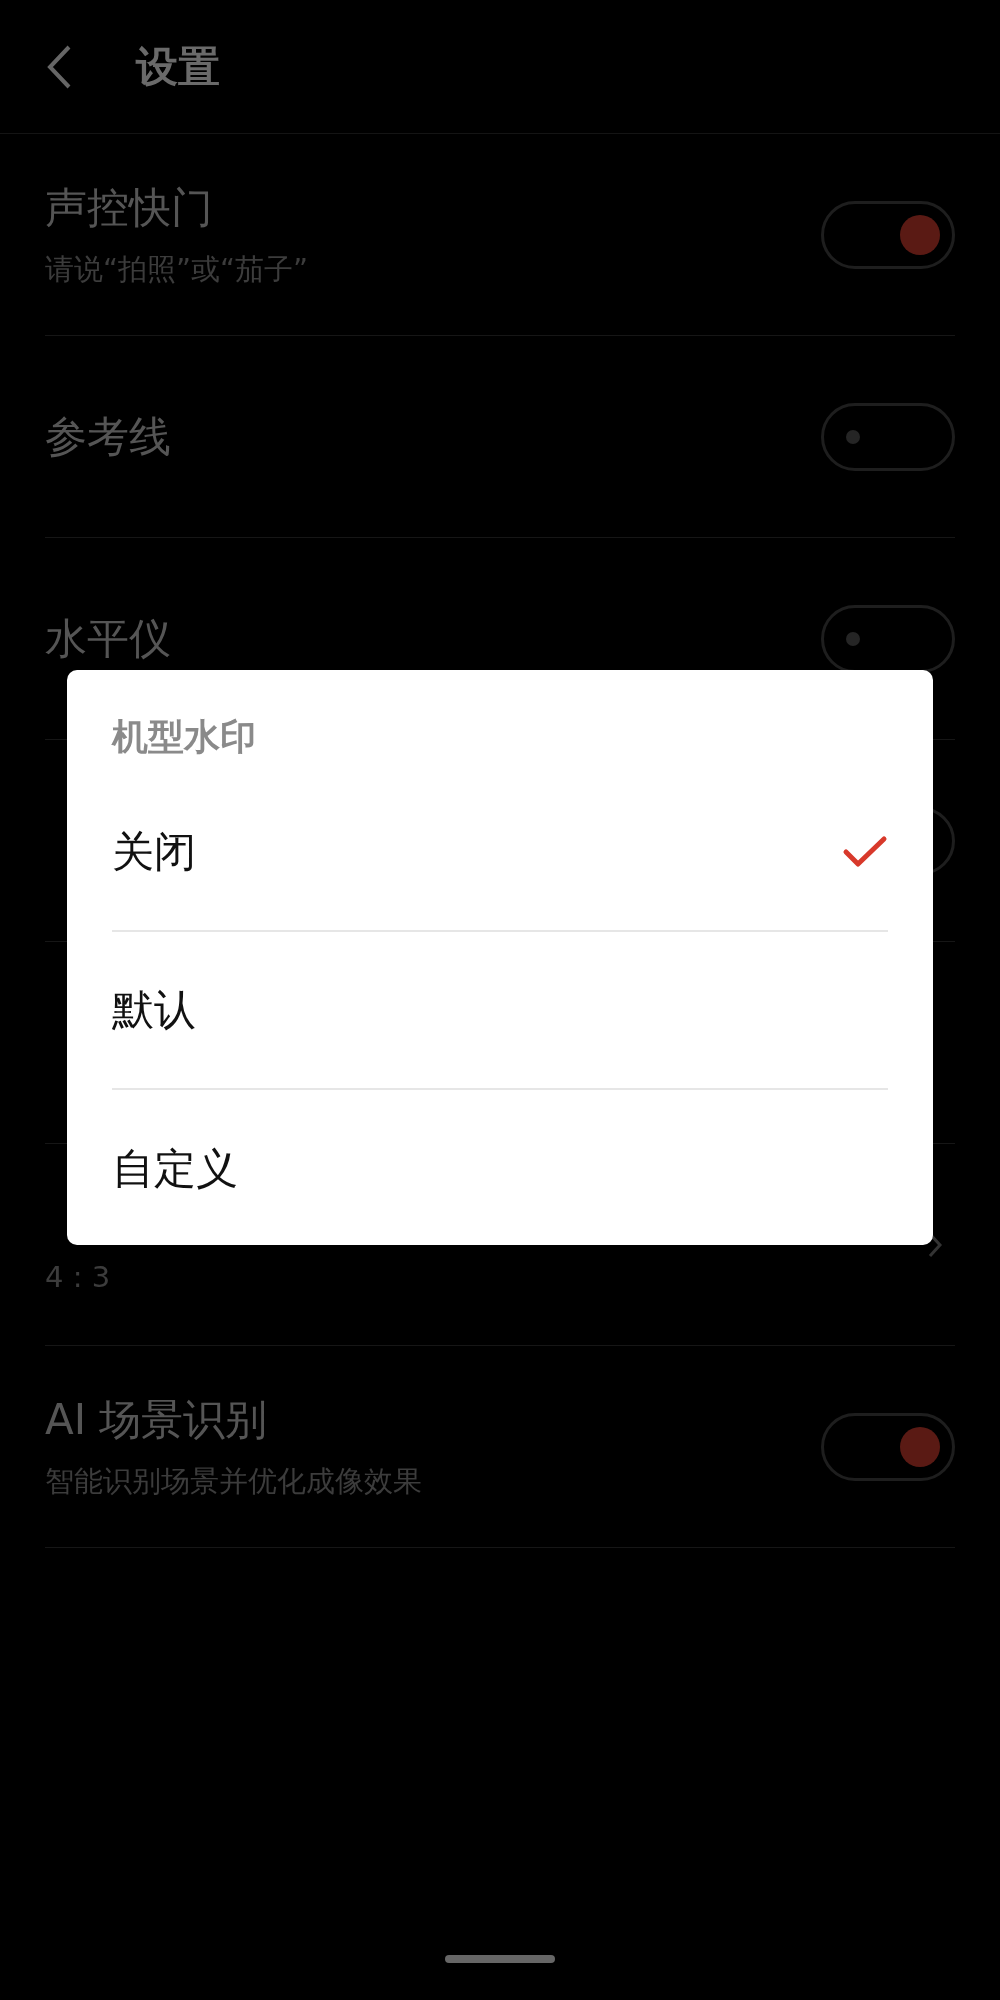 The width and height of the screenshot is (1000, 2000). What do you see at coordinates (108, 638) in the screenshot?
I see `setting-title: 水平仪` at bounding box center [108, 638].